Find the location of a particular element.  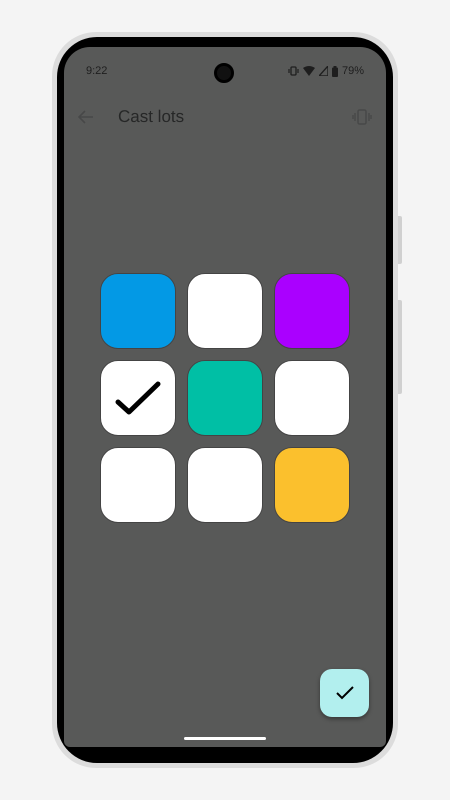

camera-hole is located at coordinates (224, 73).